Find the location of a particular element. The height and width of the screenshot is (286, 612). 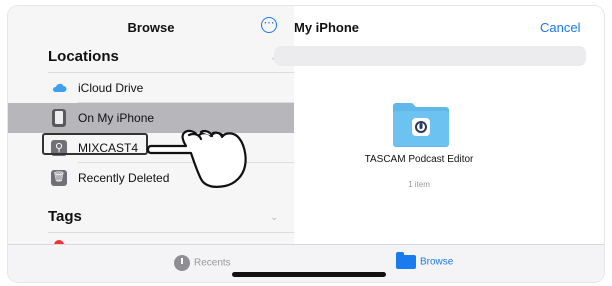

folder-name: TASCAM Podcast Editor is located at coordinates (419, 160).